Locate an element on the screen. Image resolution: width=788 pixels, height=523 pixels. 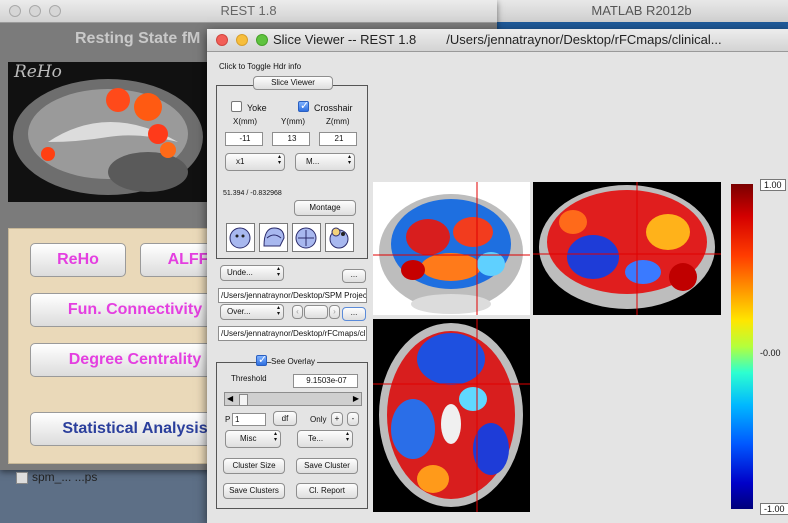
reho-button: ReHo is located at coordinates (78, 260).